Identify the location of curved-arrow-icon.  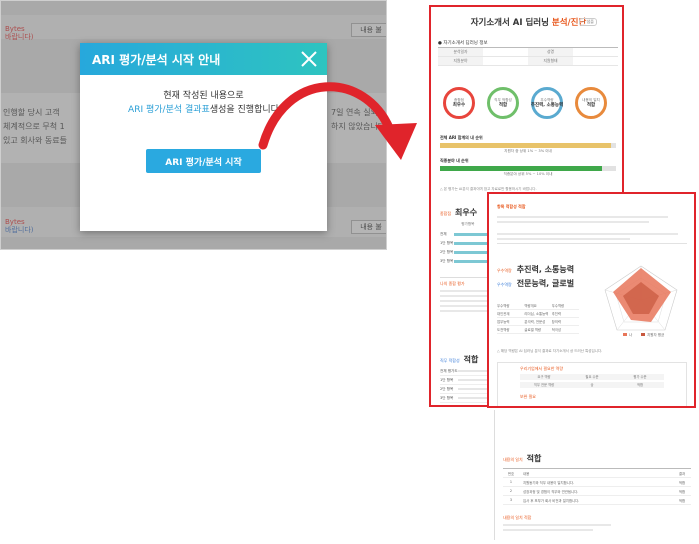
(337, 121).